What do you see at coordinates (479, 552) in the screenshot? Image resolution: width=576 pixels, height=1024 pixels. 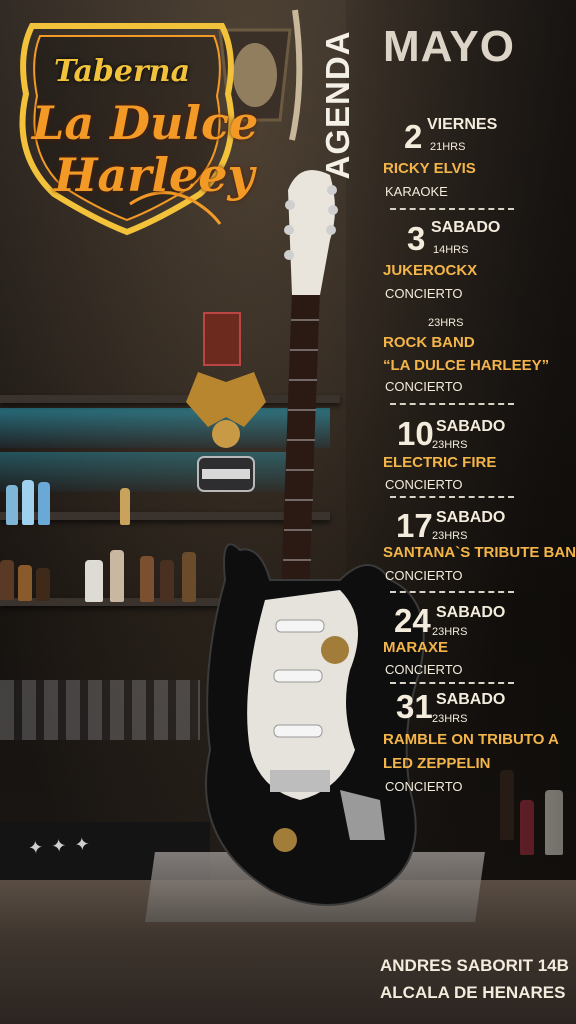 I see `event-name: SANTANA`S TRIBUTE BAND` at bounding box center [479, 552].